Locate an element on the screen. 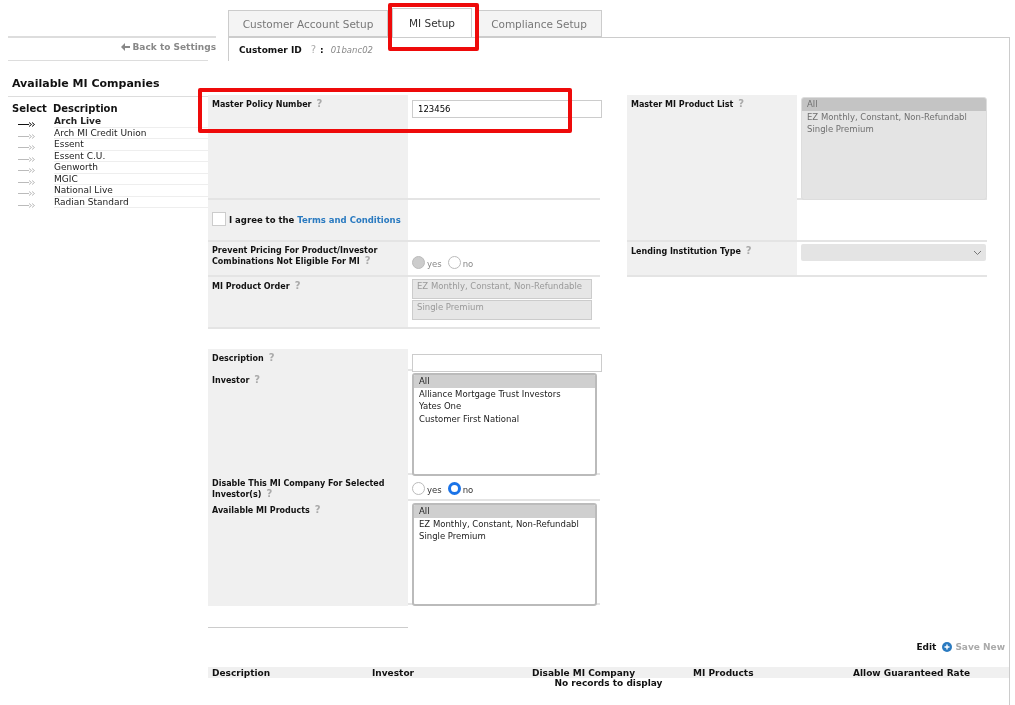 This screenshot has height=705, width=1015. edit-button: Edit is located at coordinates (926, 647).